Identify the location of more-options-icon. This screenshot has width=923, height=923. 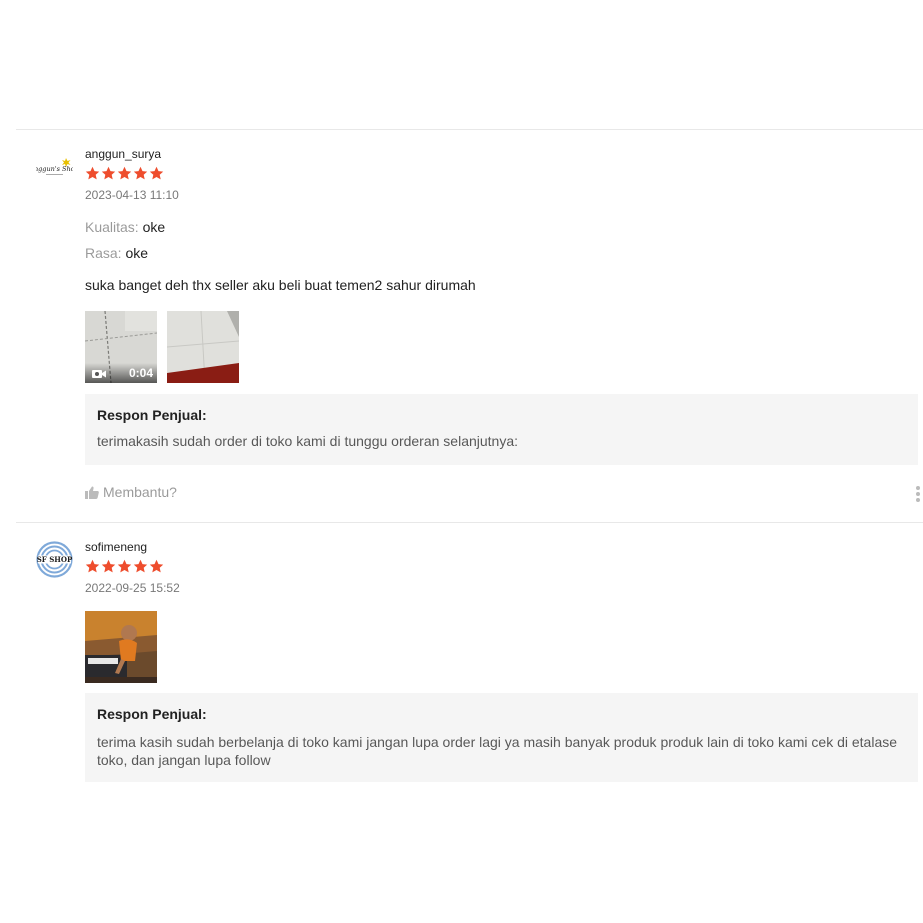
(918, 494).